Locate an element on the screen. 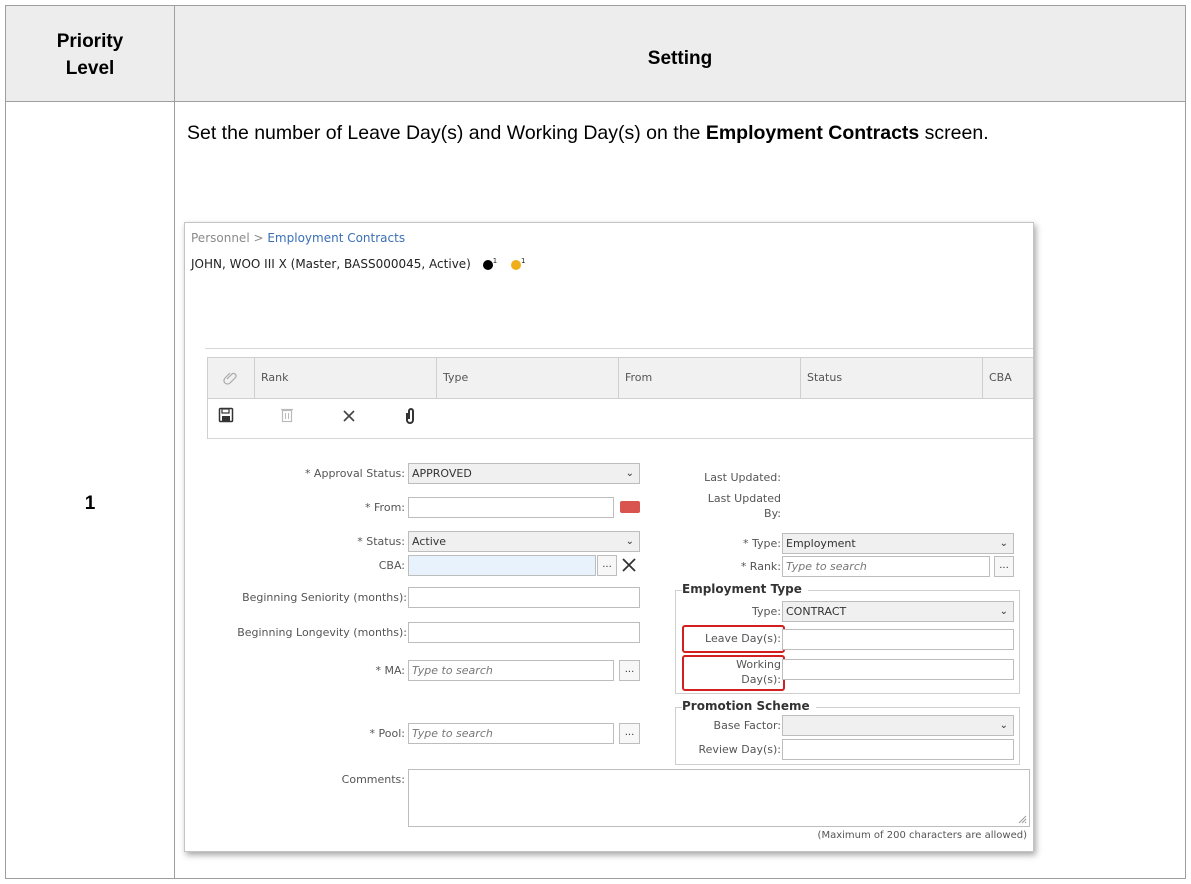 Image resolution: width=1191 pixels, height=884 pixels. pool-search-input: Type to search is located at coordinates (511, 733).